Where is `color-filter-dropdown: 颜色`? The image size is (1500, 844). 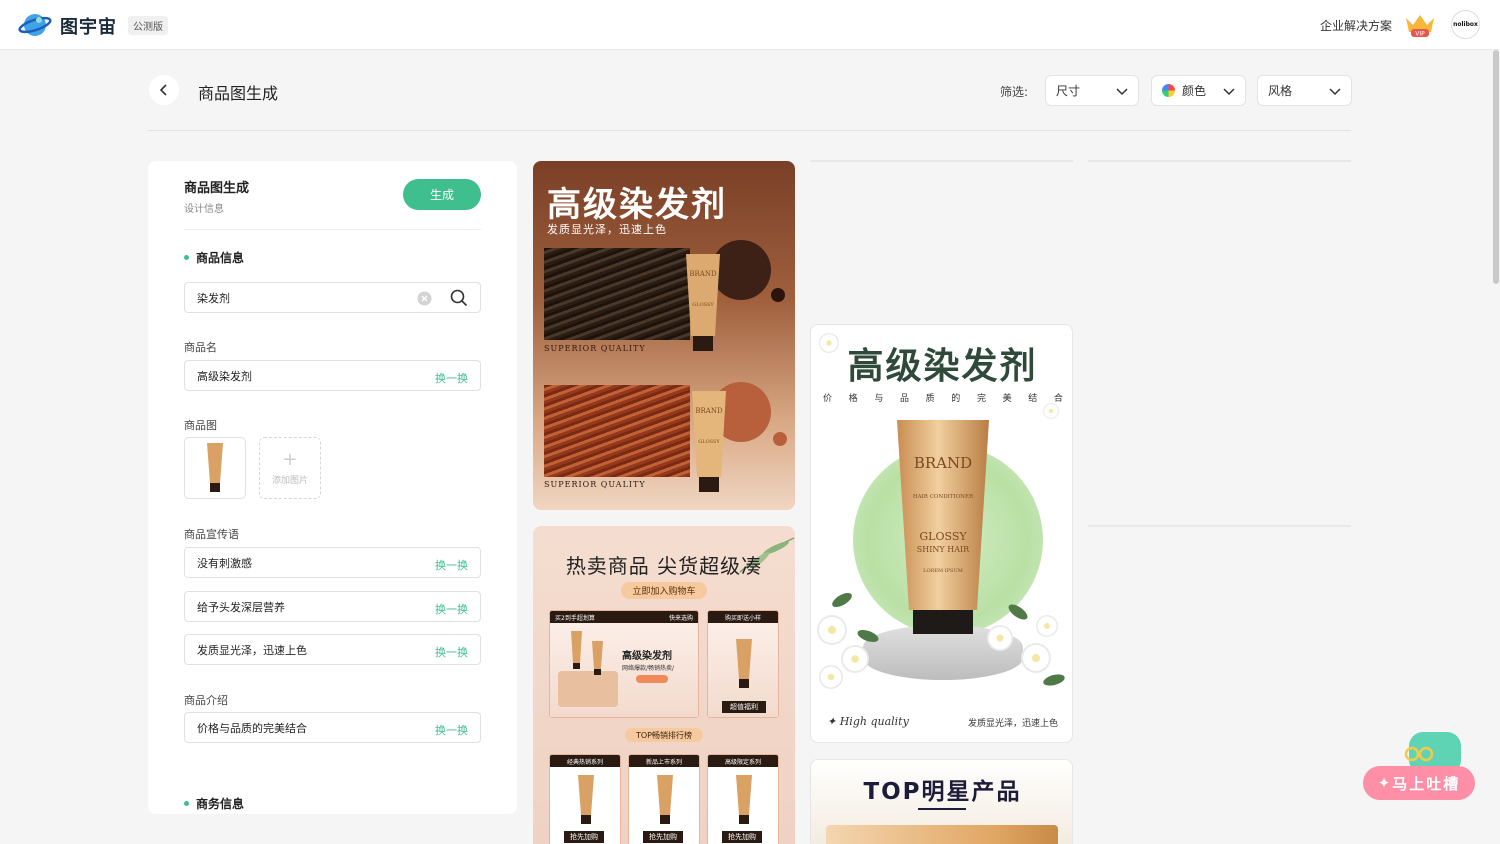 color-filter-dropdown: 颜色 is located at coordinates (1198, 90).